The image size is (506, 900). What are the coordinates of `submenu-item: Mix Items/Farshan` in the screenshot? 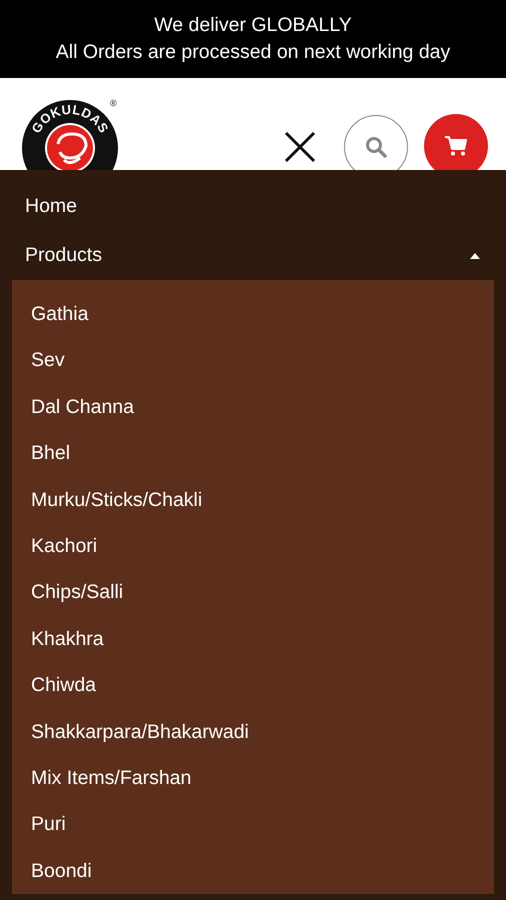 It's located at (111, 778).